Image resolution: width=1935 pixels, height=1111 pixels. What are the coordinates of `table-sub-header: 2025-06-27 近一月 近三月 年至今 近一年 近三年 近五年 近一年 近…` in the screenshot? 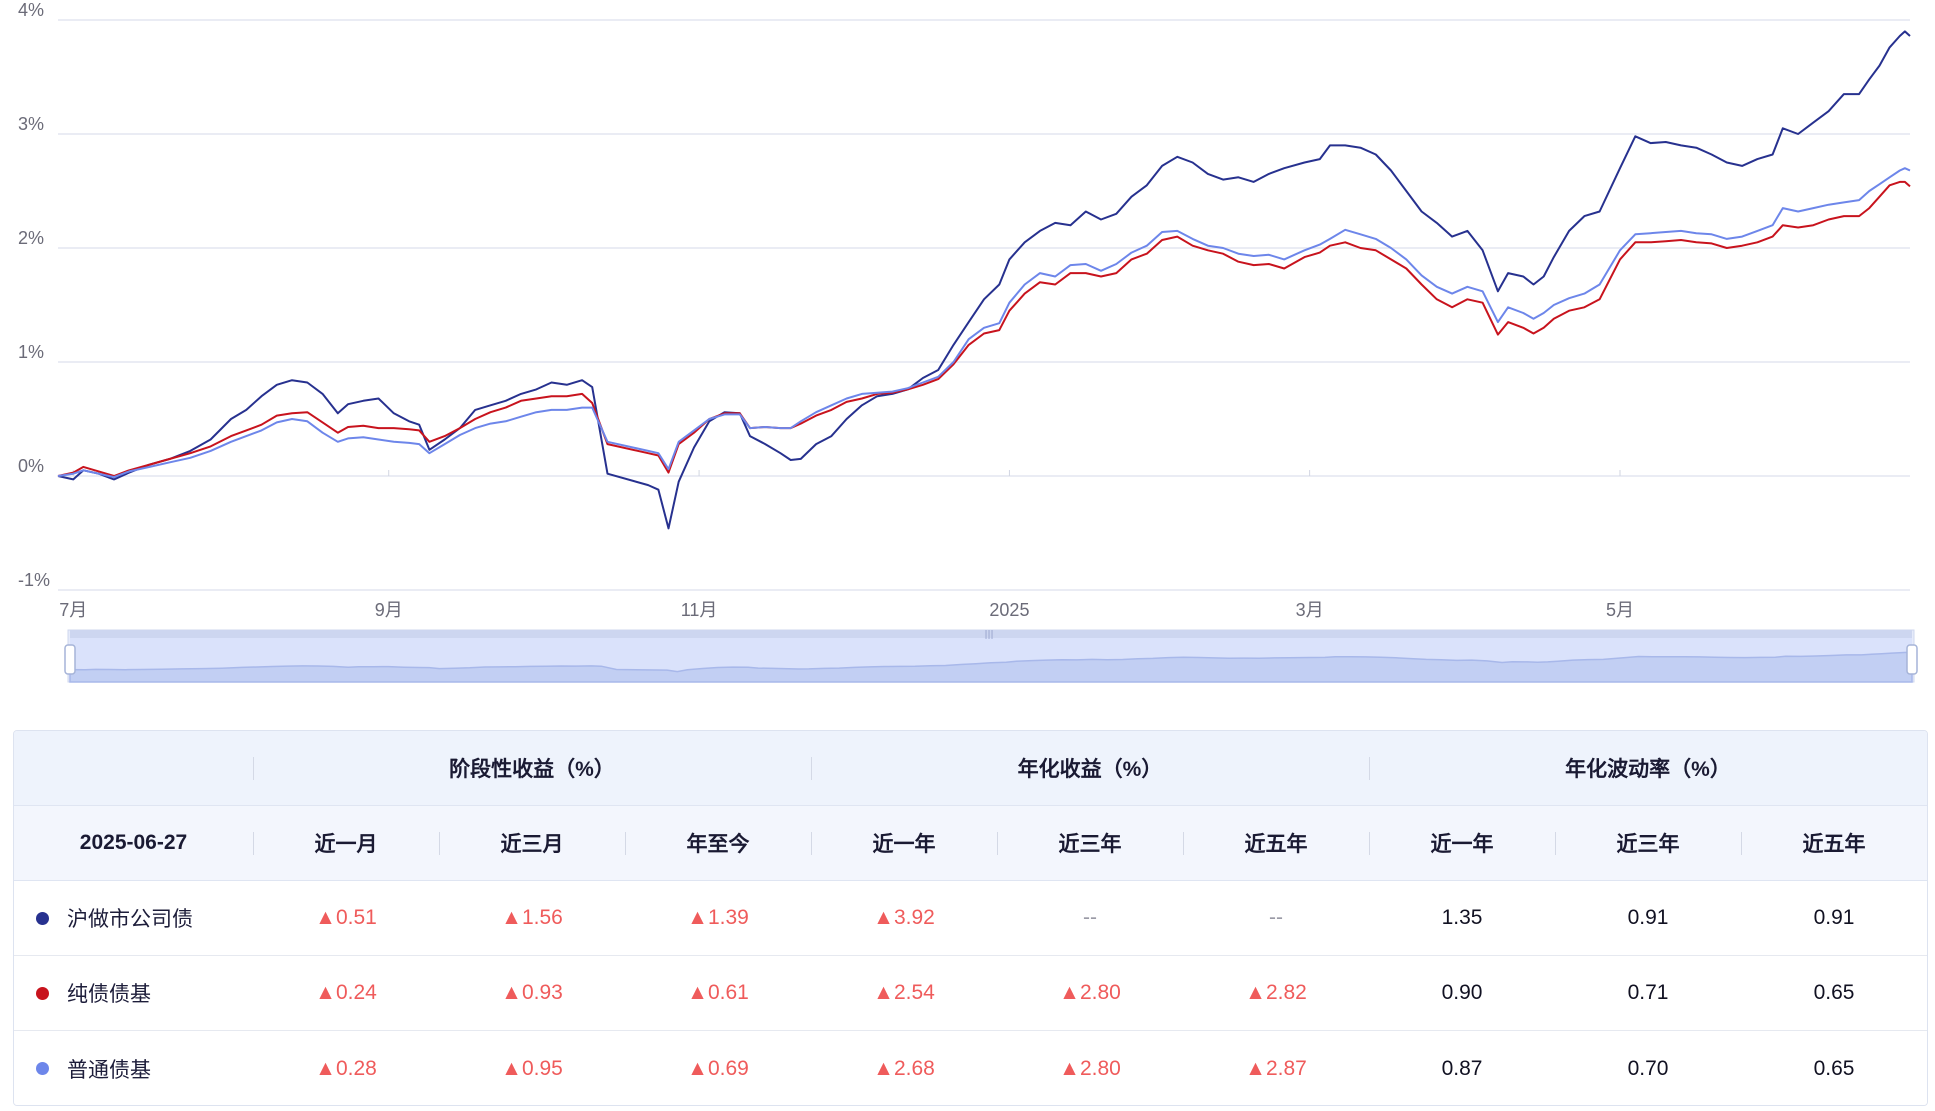 It's located at (970, 843).